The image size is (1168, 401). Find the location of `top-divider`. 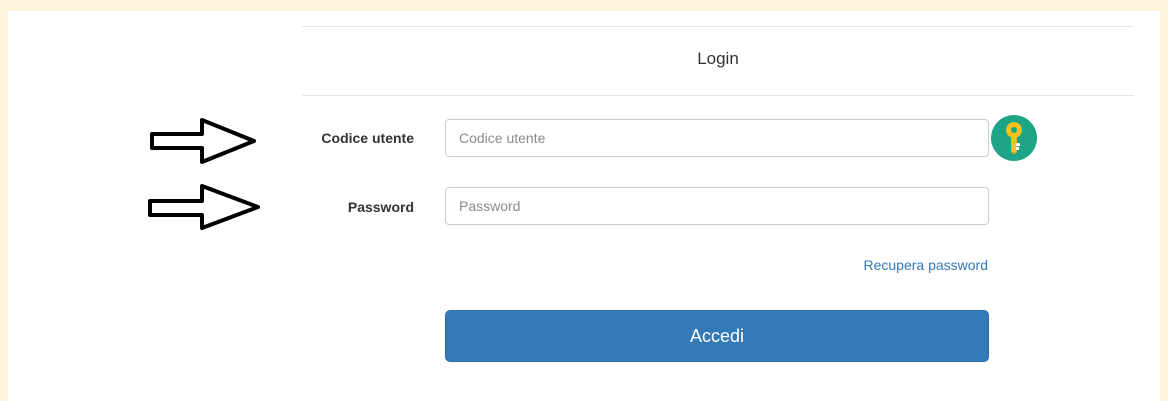

top-divider is located at coordinates (718, 26).